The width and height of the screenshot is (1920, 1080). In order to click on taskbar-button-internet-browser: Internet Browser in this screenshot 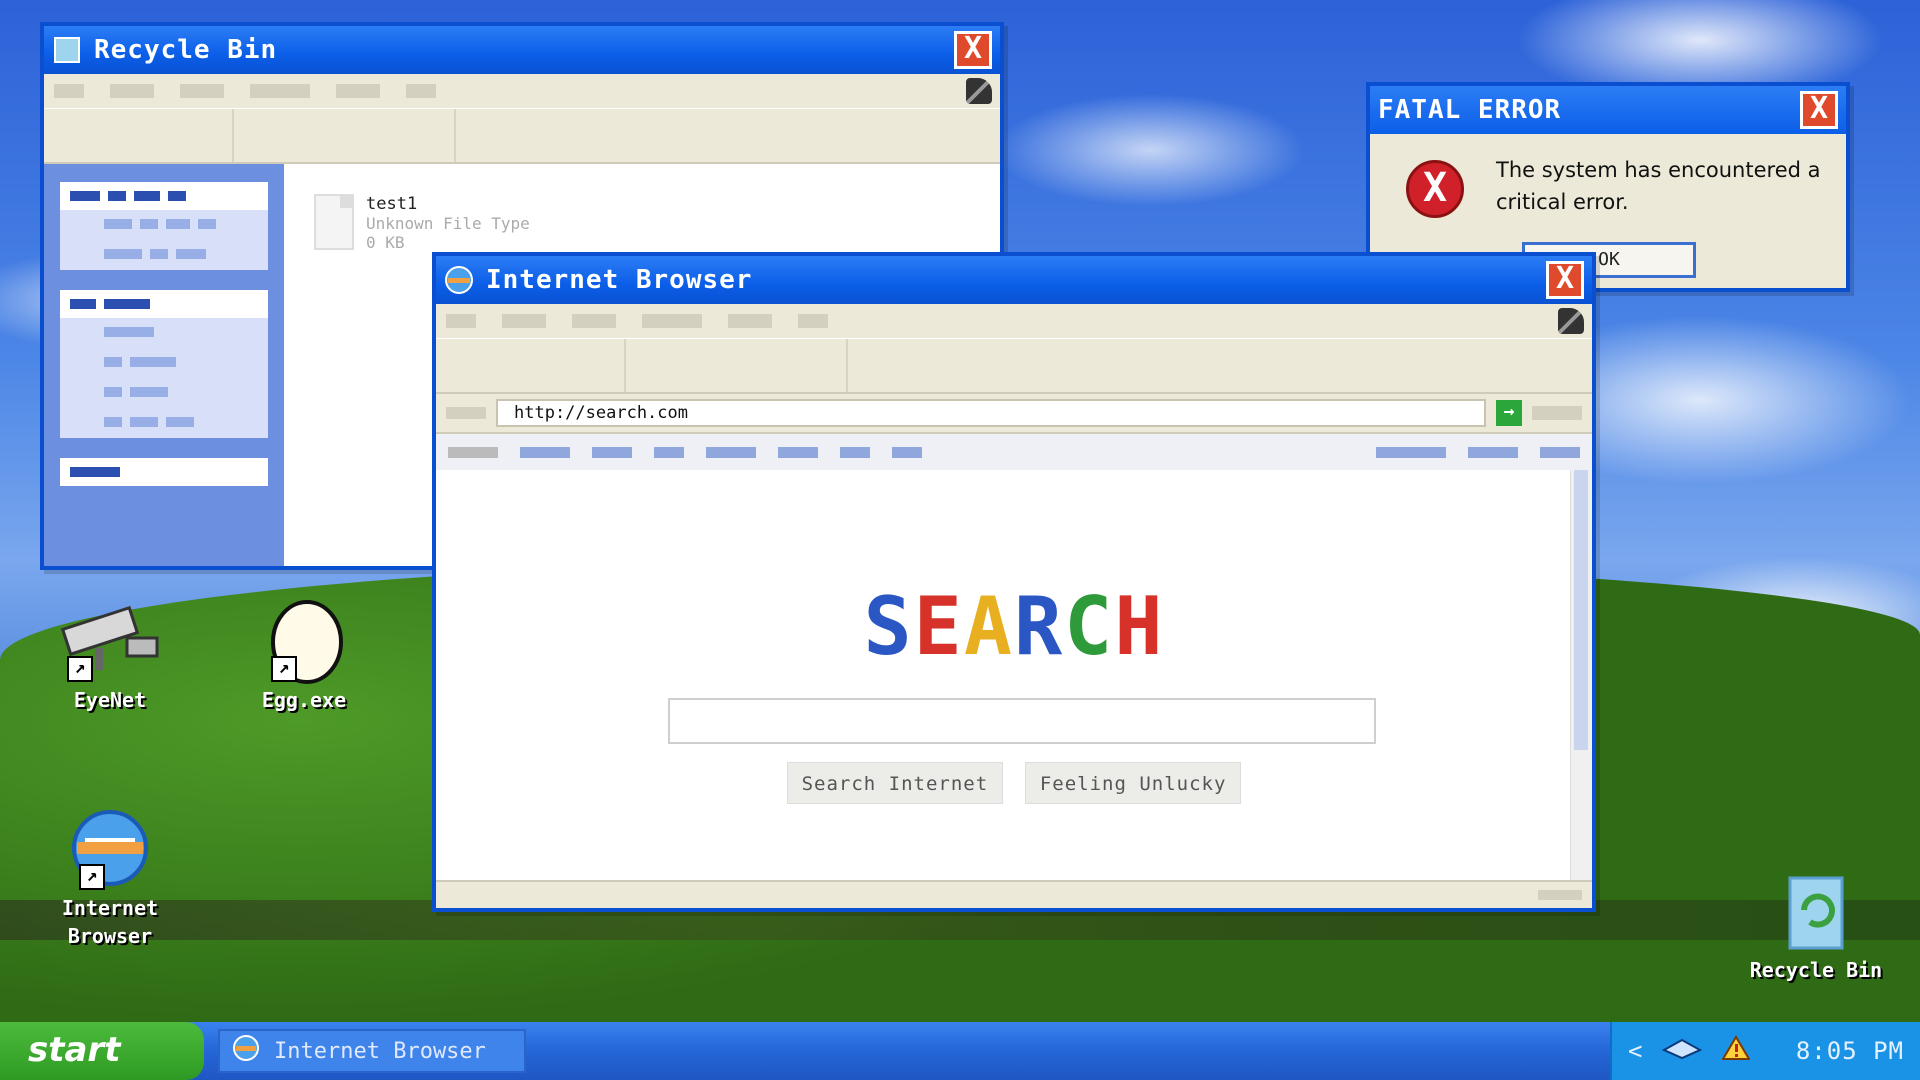, I will do `click(372, 1051)`.